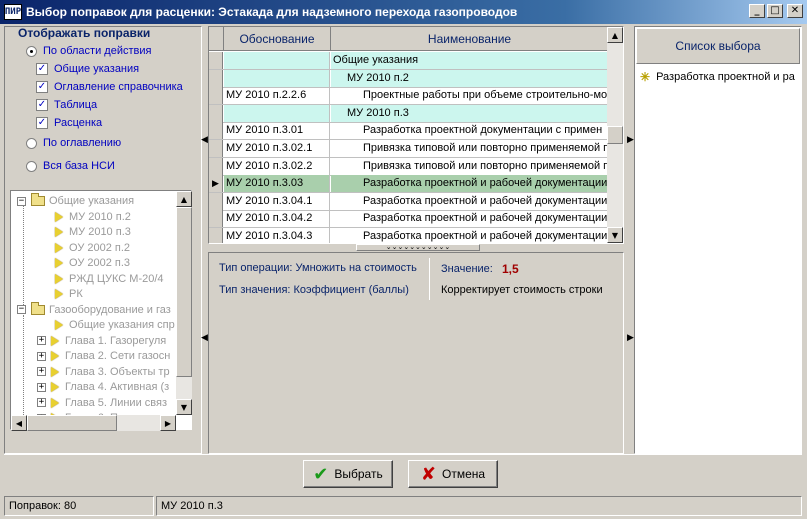  Describe the element at coordinates (184, 292) in the screenshot. I see `tree-scroll-thumb` at that location.